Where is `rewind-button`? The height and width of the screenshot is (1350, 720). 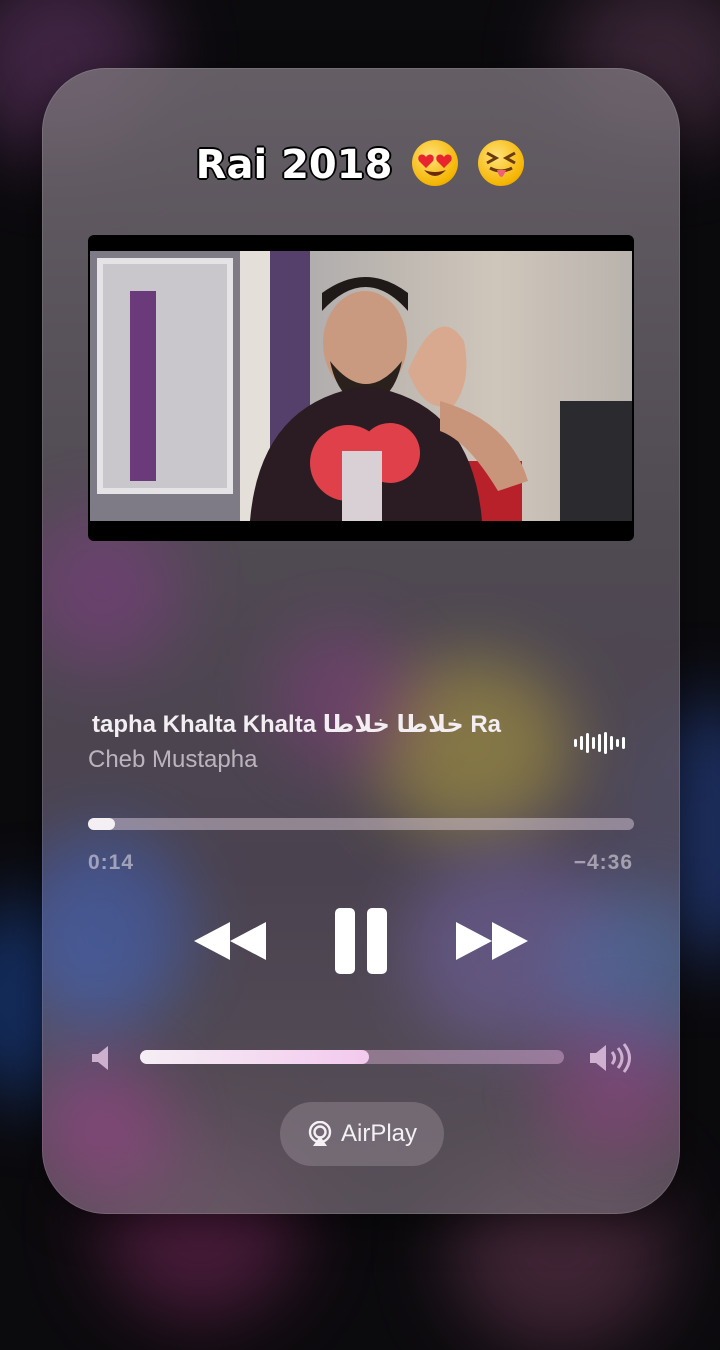 rewind-button is located at coordinates (230, 941).